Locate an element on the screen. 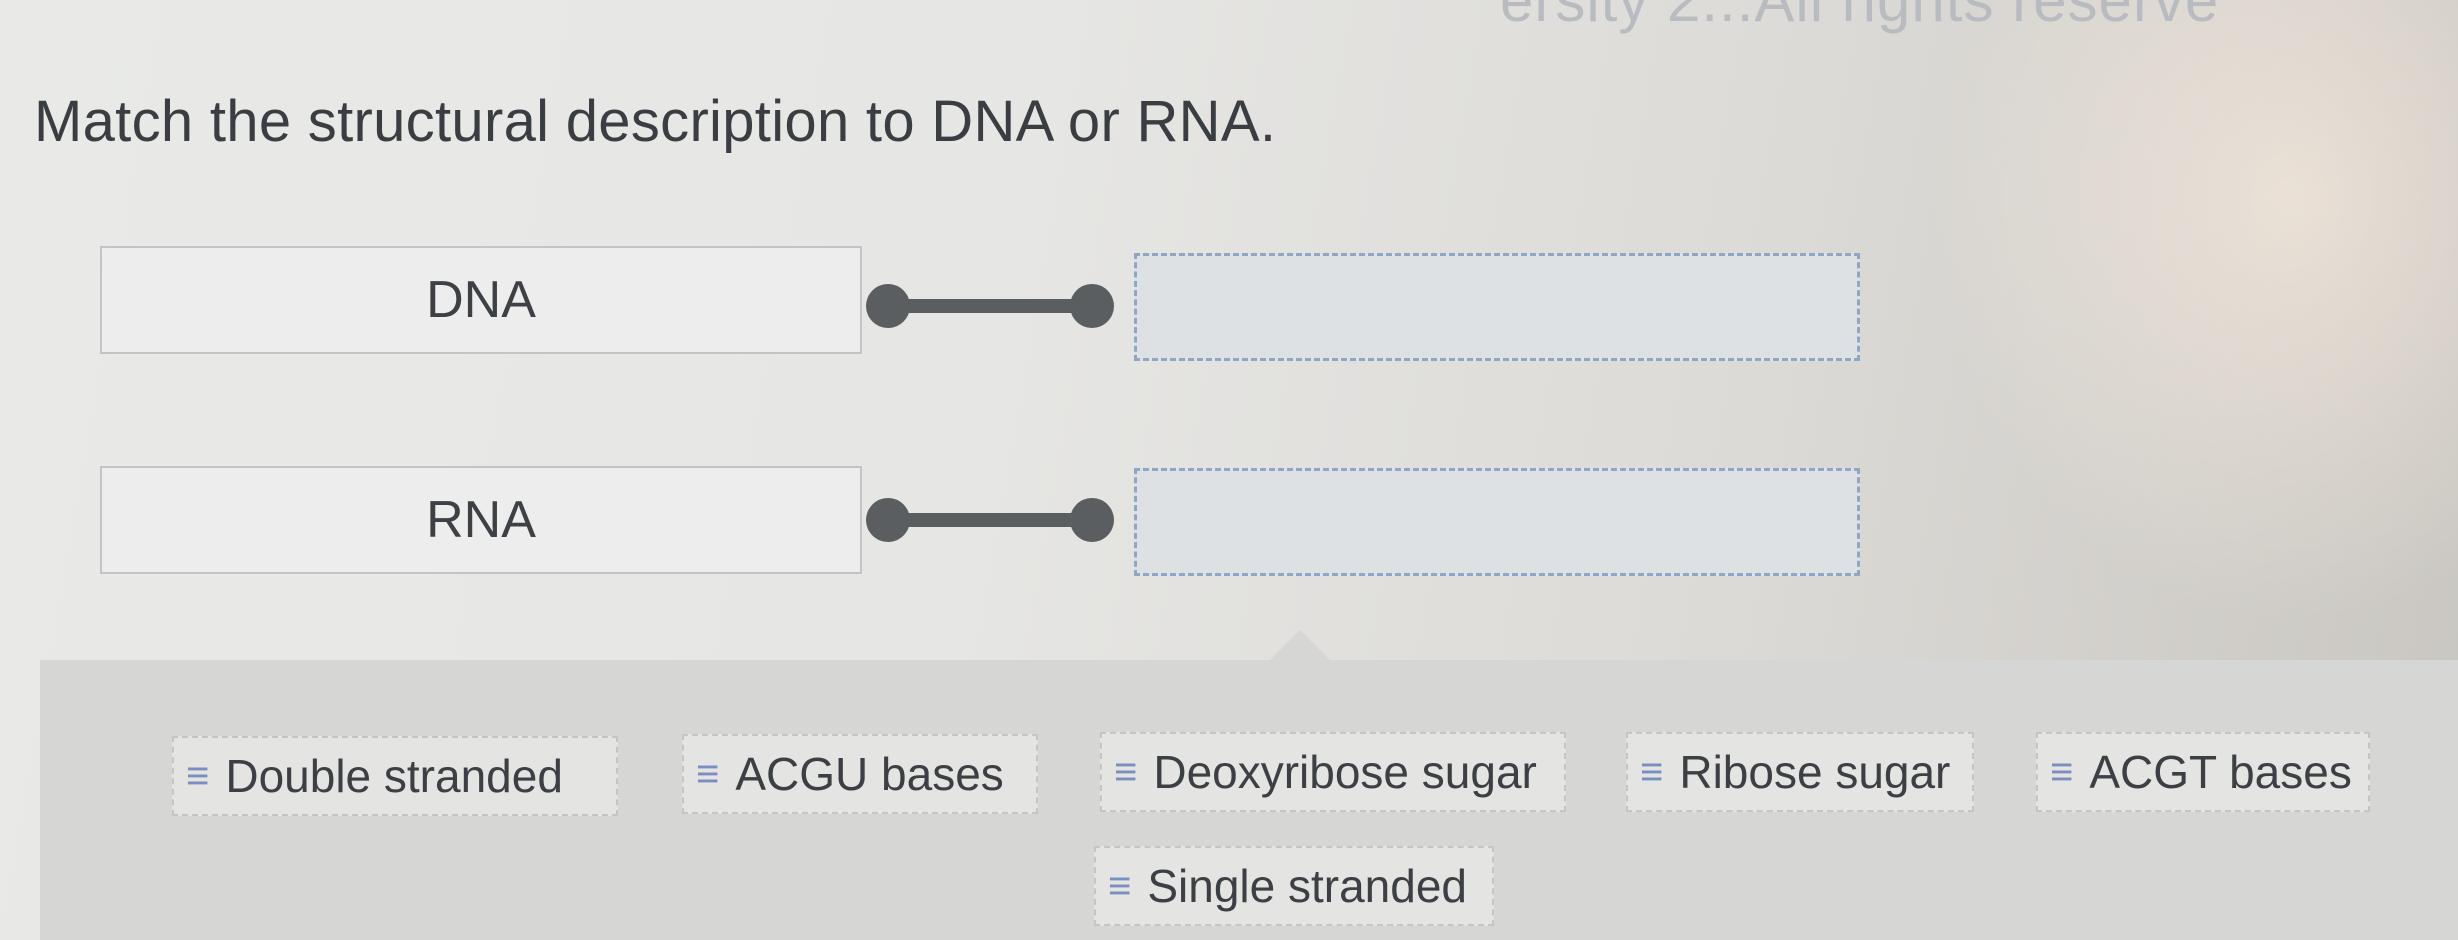  choice-acgu-bases: ≡ ACGU bases is located at coordinates (860, 774).